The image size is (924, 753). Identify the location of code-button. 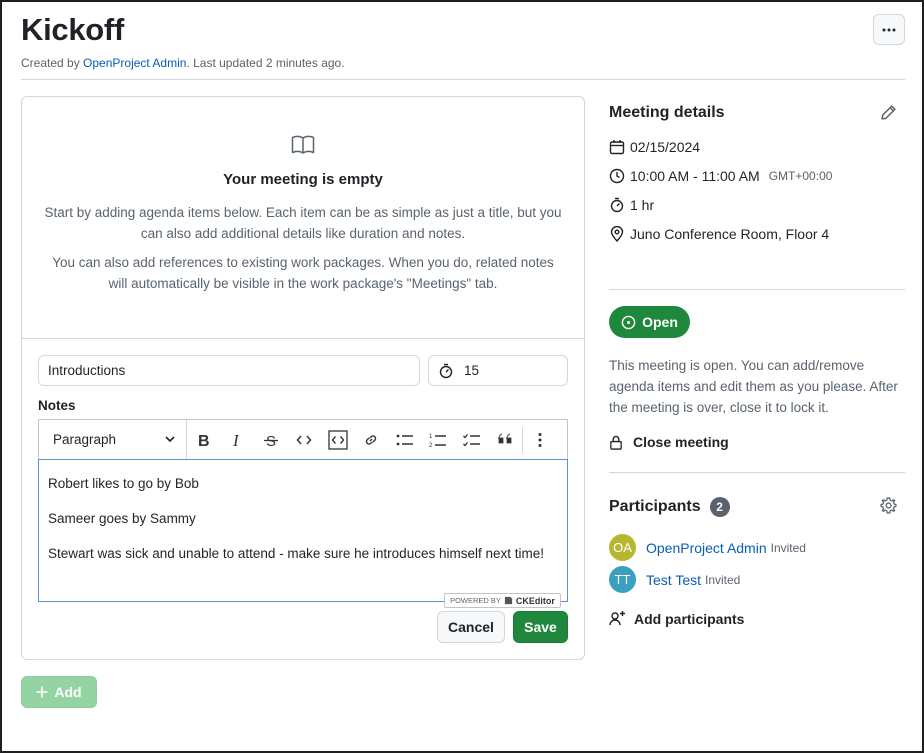
(305, 440).